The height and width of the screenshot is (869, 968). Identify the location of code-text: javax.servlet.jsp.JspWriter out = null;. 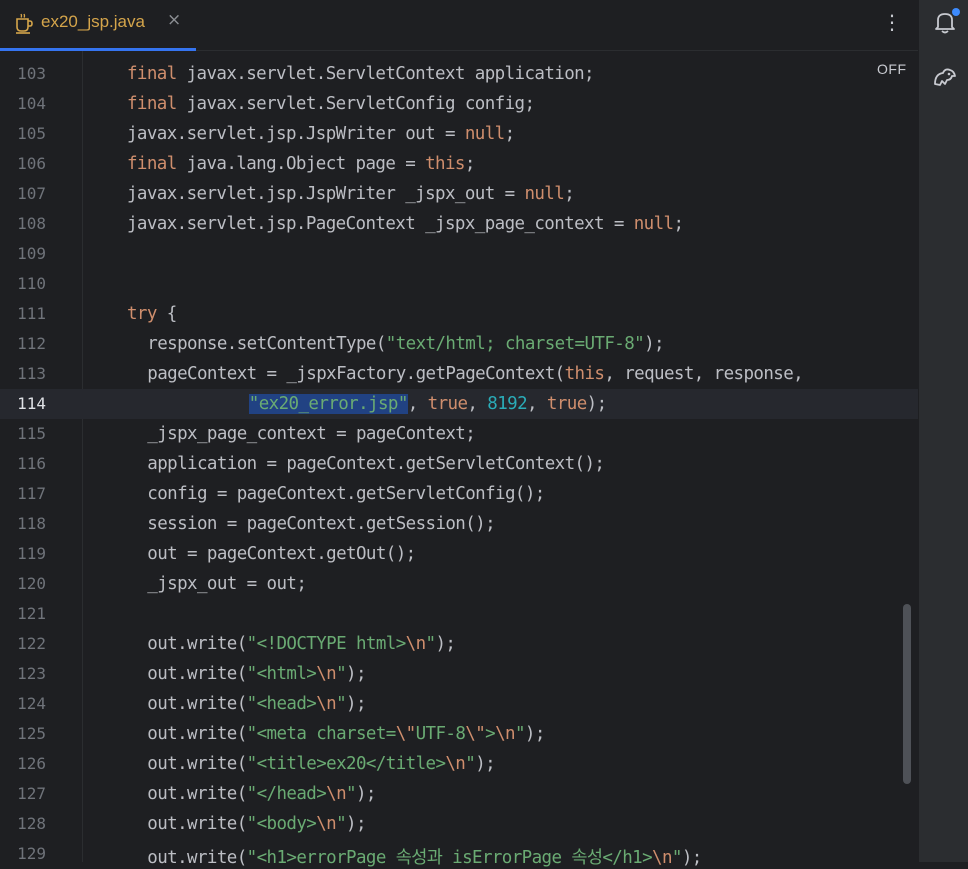
(321, 134).